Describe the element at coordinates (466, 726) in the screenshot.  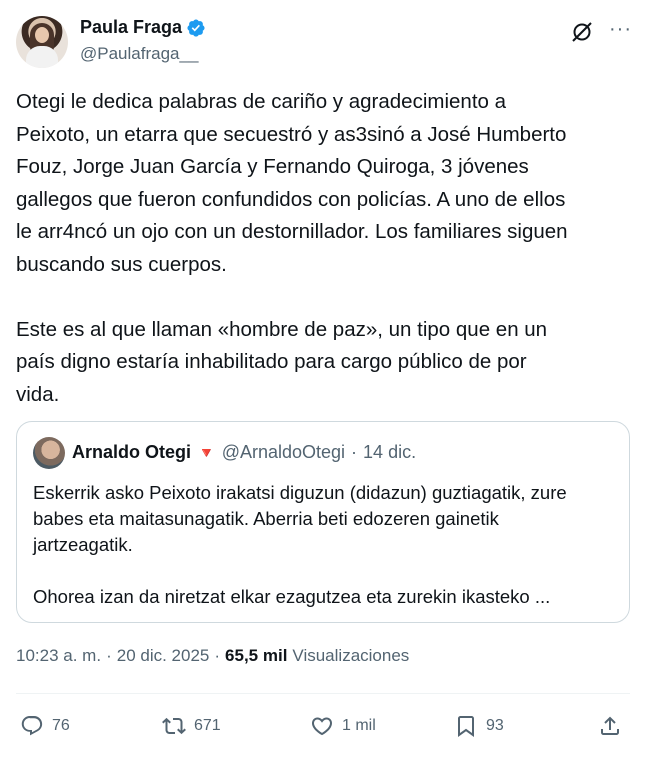
I see `bookmark-icon` at that location.